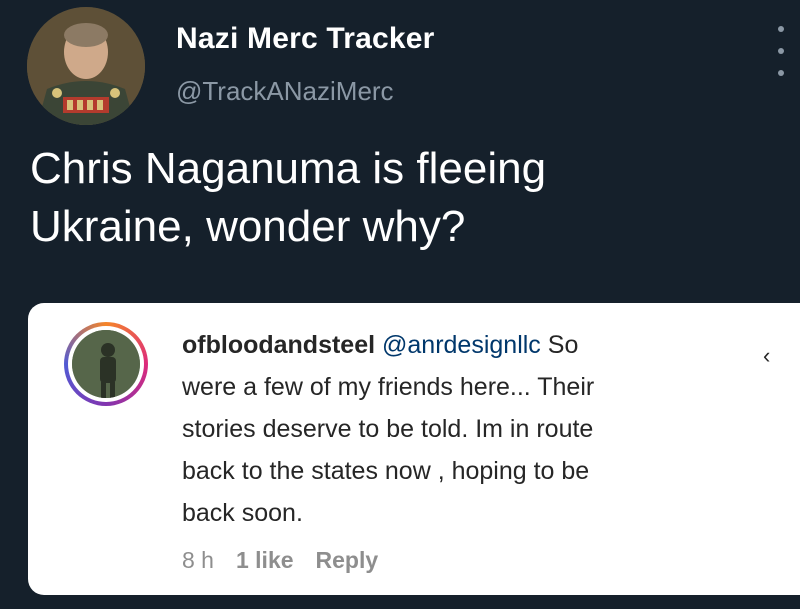  Describe the element at coordinates (288, 168) in the screenshot. I see `tweet-text-line: Chris Naganuma is fleeing` at that location.